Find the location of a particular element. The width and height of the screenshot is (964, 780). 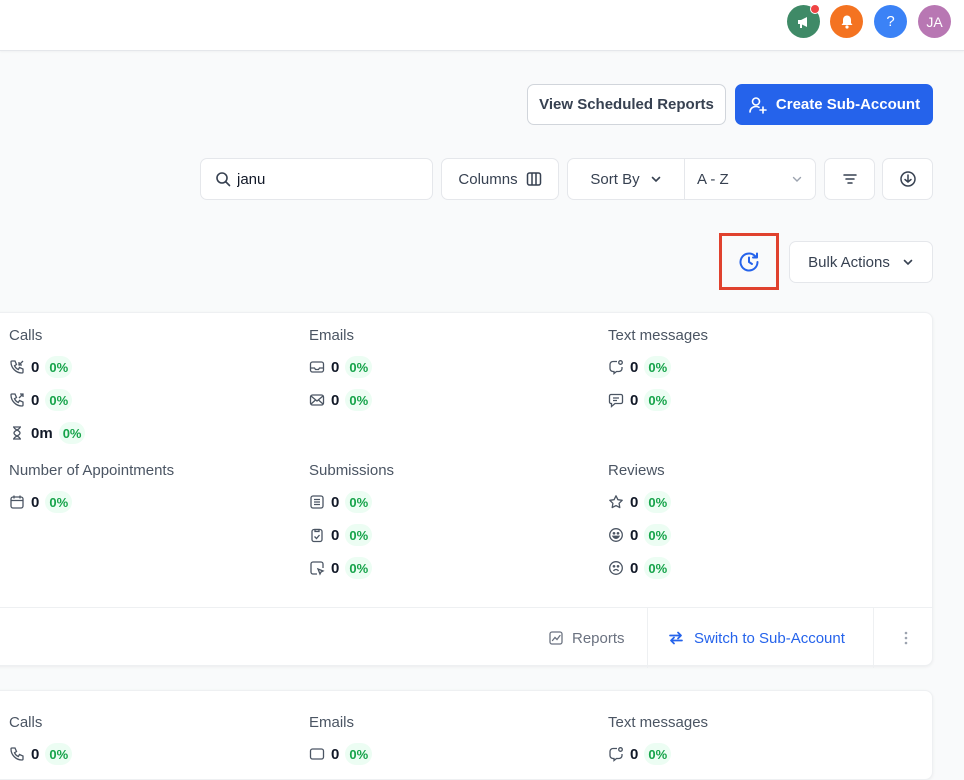

star-icon is located at coordinates (616, 502).